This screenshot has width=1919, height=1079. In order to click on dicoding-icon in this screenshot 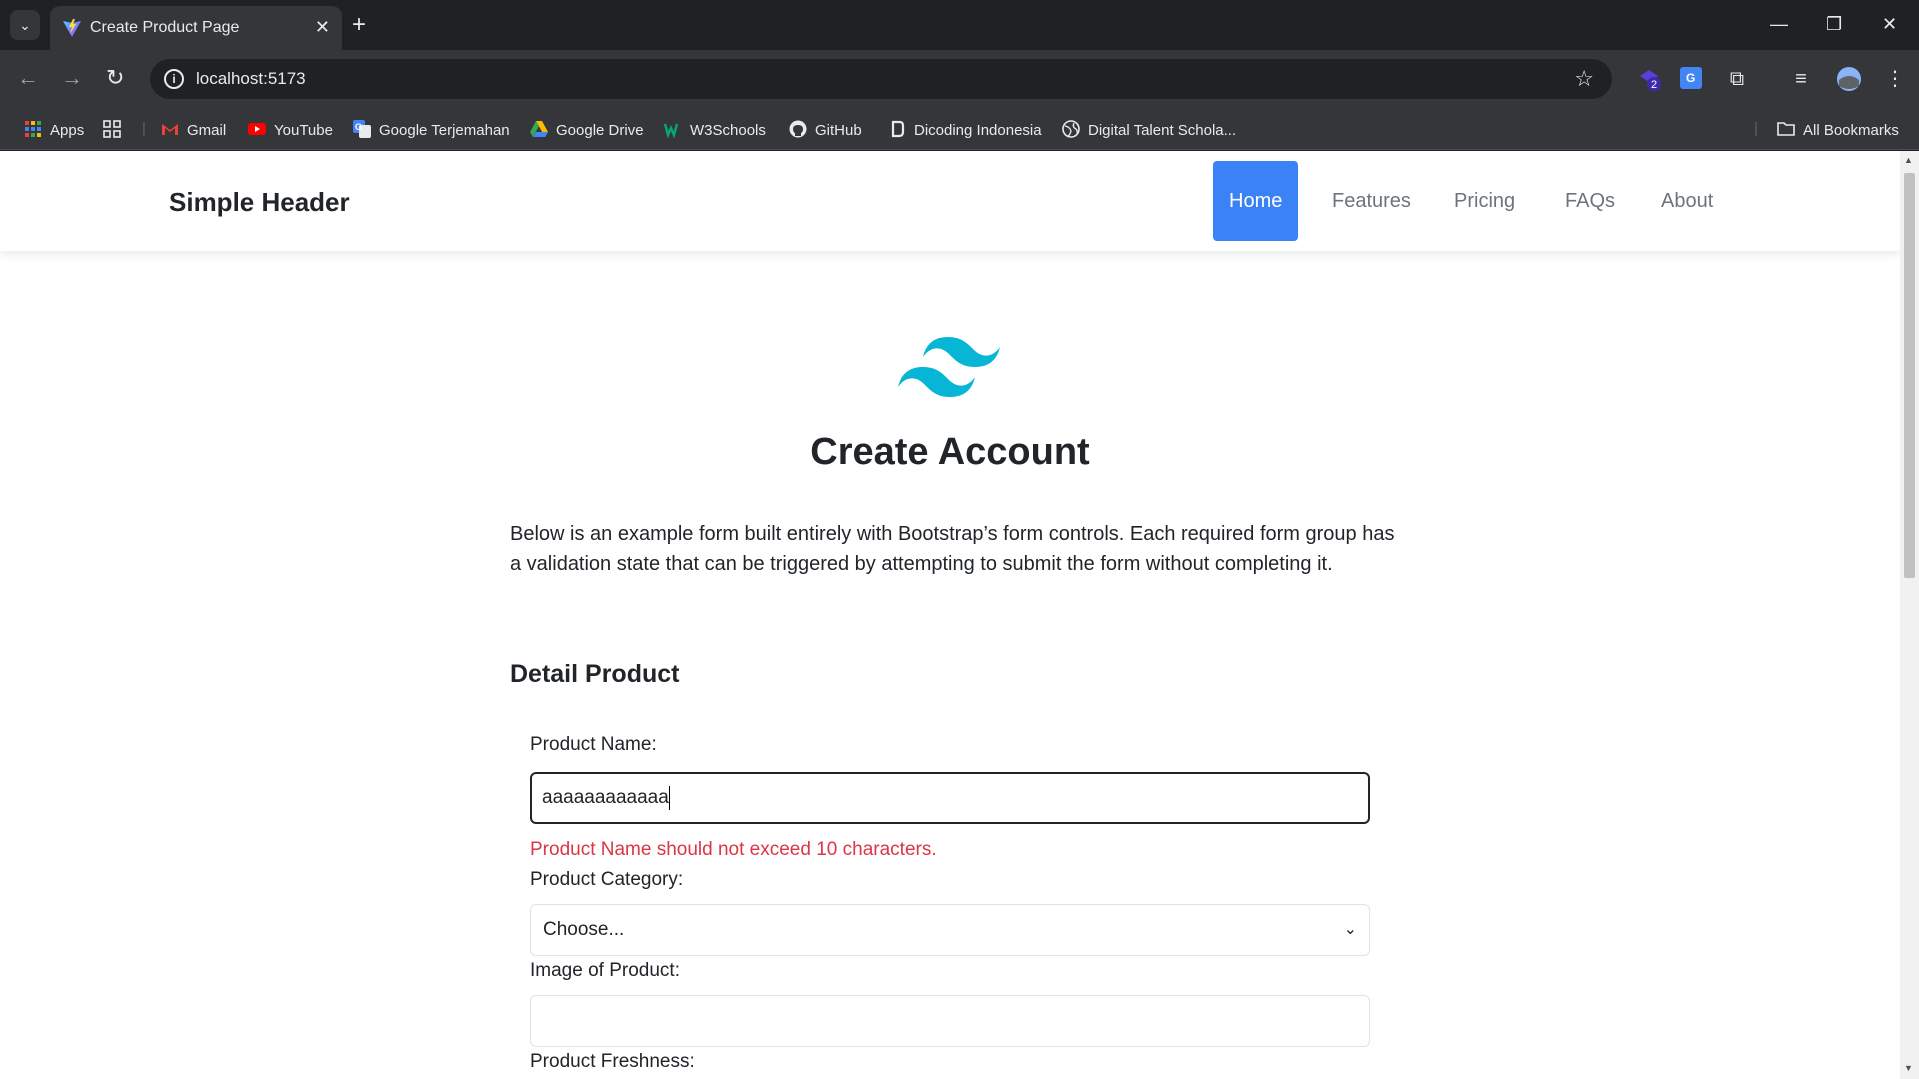, I will do `click(898, 129)`.